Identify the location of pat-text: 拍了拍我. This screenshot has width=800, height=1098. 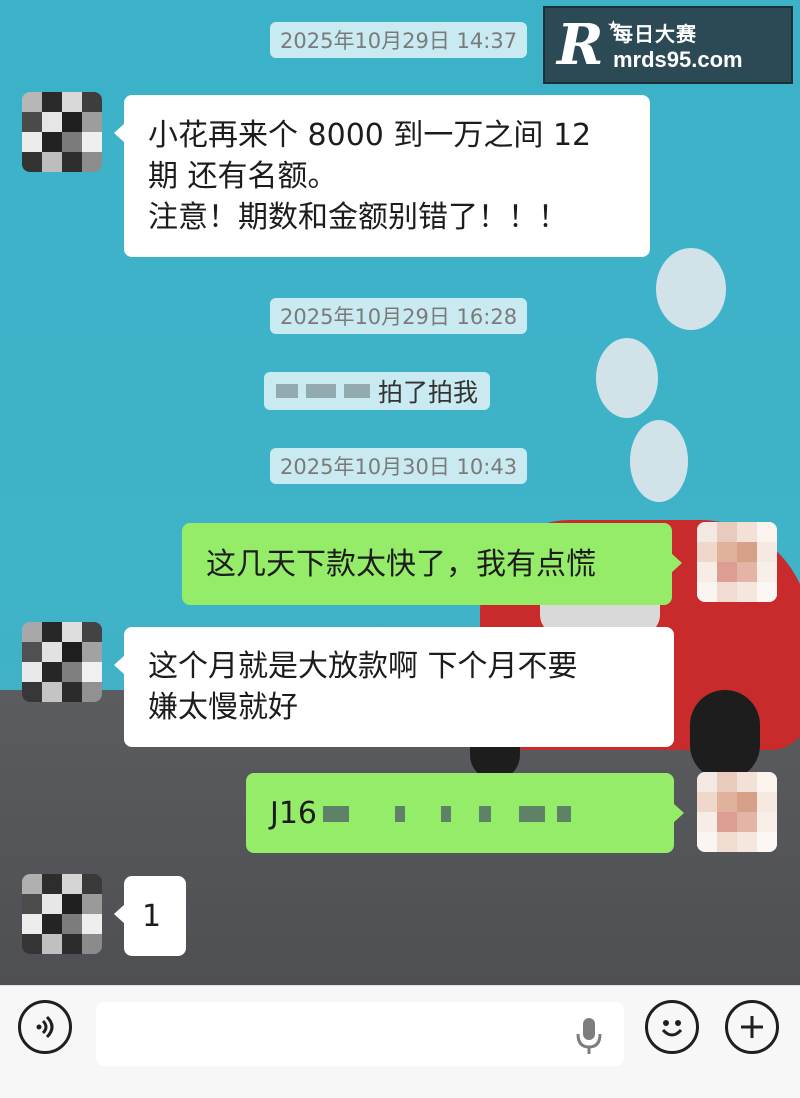
(428, 392).